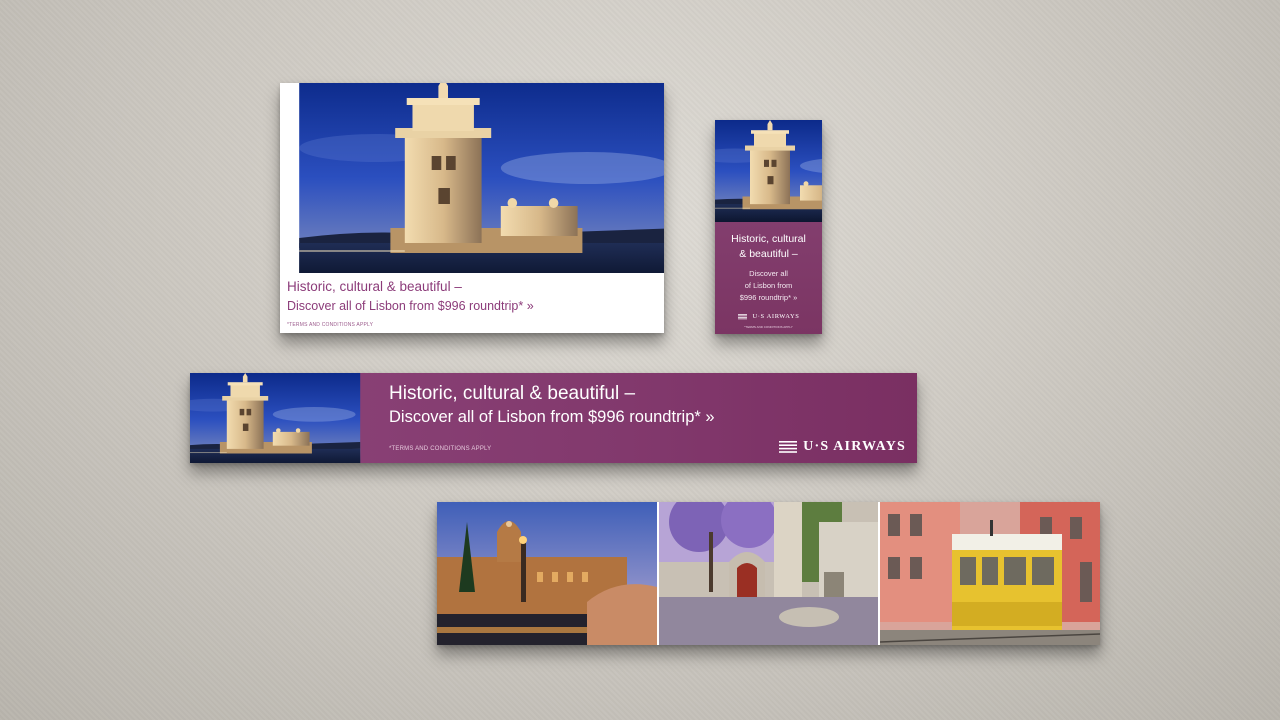 The height and width of the screenshot is (720, 1280). Describe the element at coordinates (990, 573) in the screenshot. I see `yellow-tram-photo` at that location.